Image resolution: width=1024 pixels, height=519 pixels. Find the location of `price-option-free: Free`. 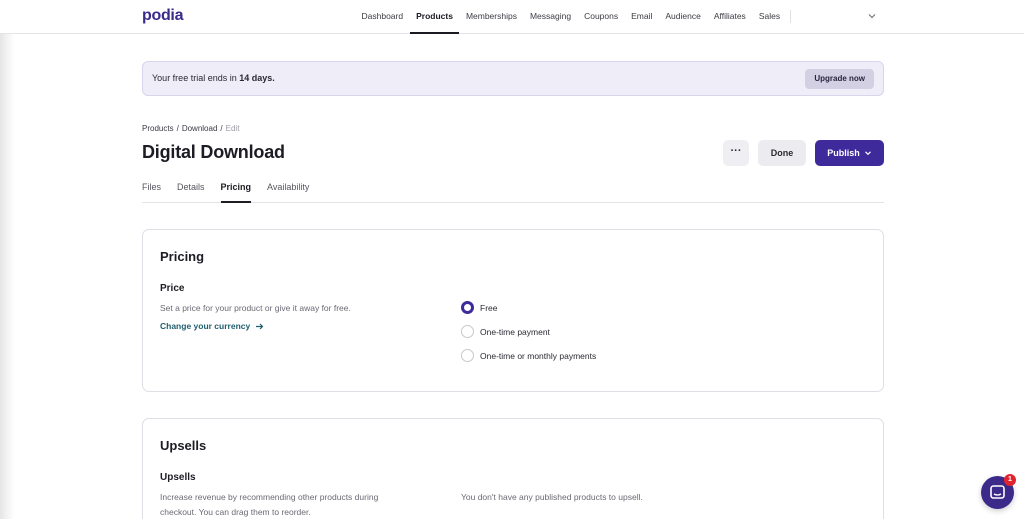

price-option-free: Free is located at coordinates (479, 307).